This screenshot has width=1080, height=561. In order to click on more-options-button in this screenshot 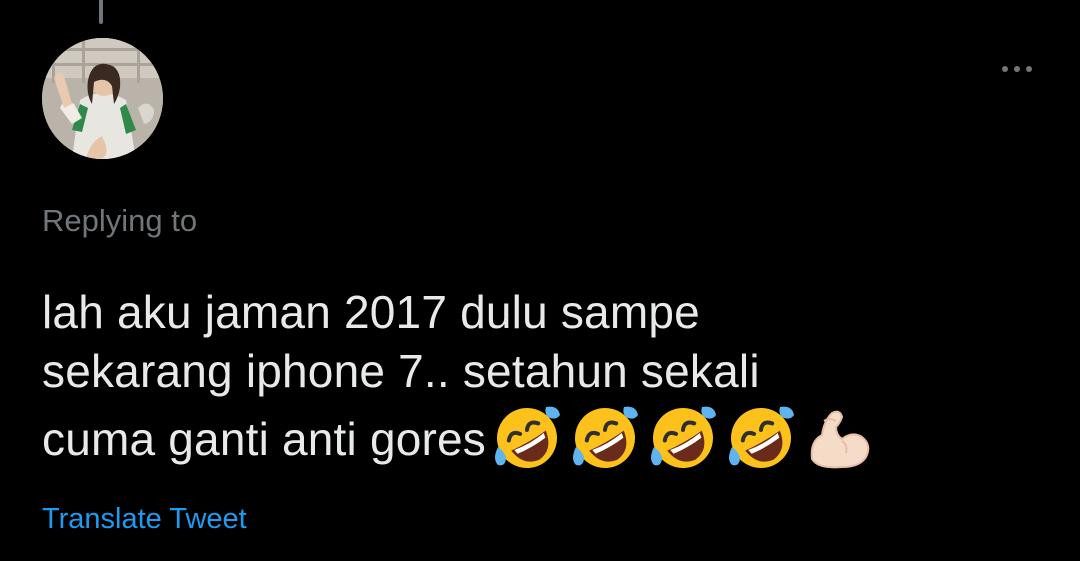, I will do `click(1017, 69)`.